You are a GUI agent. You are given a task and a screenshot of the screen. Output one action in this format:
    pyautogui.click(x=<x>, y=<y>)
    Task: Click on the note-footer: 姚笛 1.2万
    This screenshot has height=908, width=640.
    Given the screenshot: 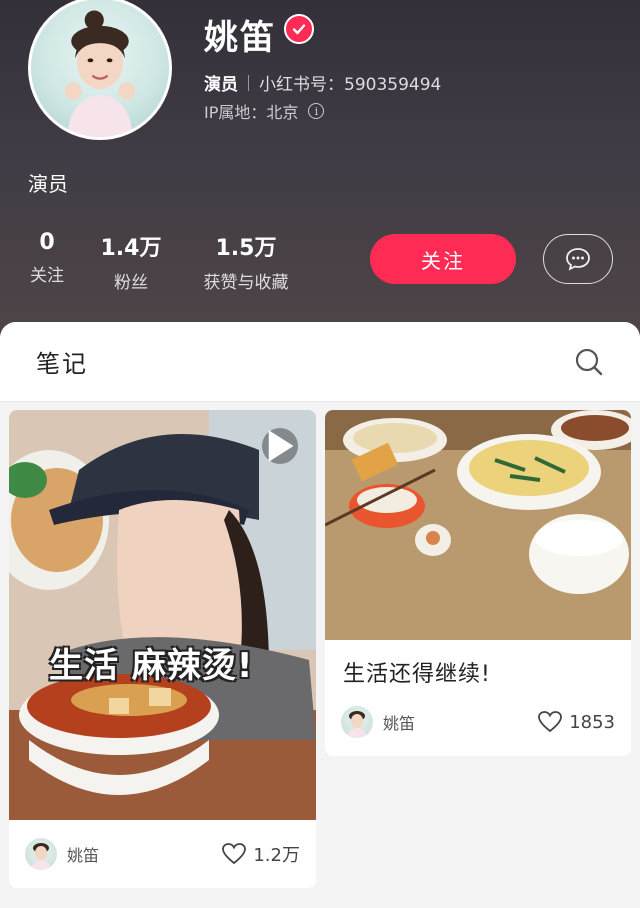 What is the action you would take?
    pyautogui.click(x=162, y=854)
    